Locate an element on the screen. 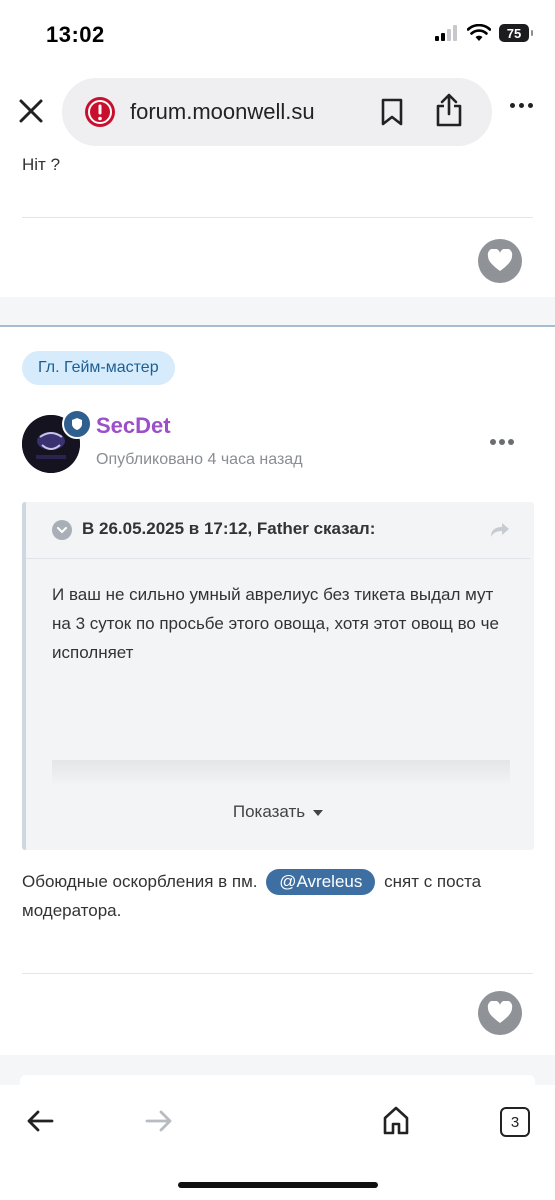  quote-expand-button: Показать is located at coordinates (278, 812).